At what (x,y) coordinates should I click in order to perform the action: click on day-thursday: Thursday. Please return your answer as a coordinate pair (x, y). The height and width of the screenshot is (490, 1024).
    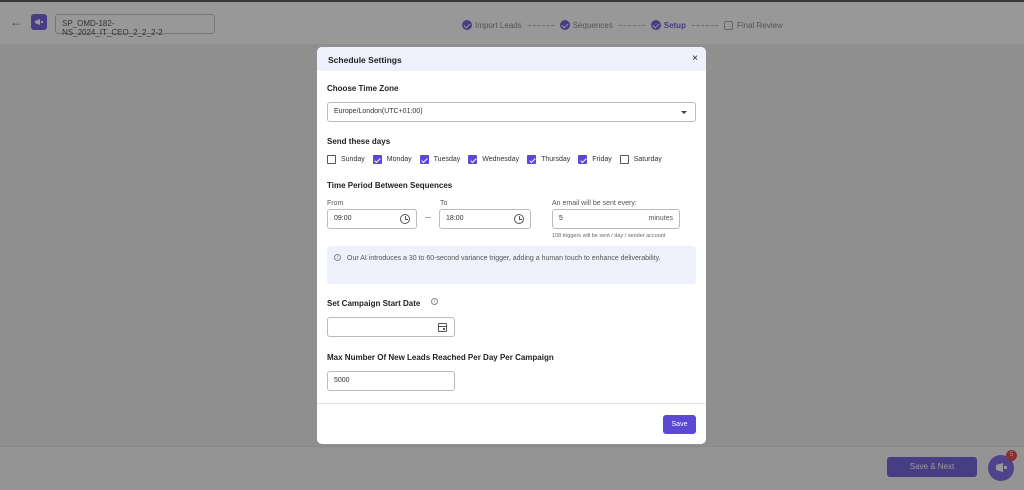
    Looking at the image, I should click on (548, 159).